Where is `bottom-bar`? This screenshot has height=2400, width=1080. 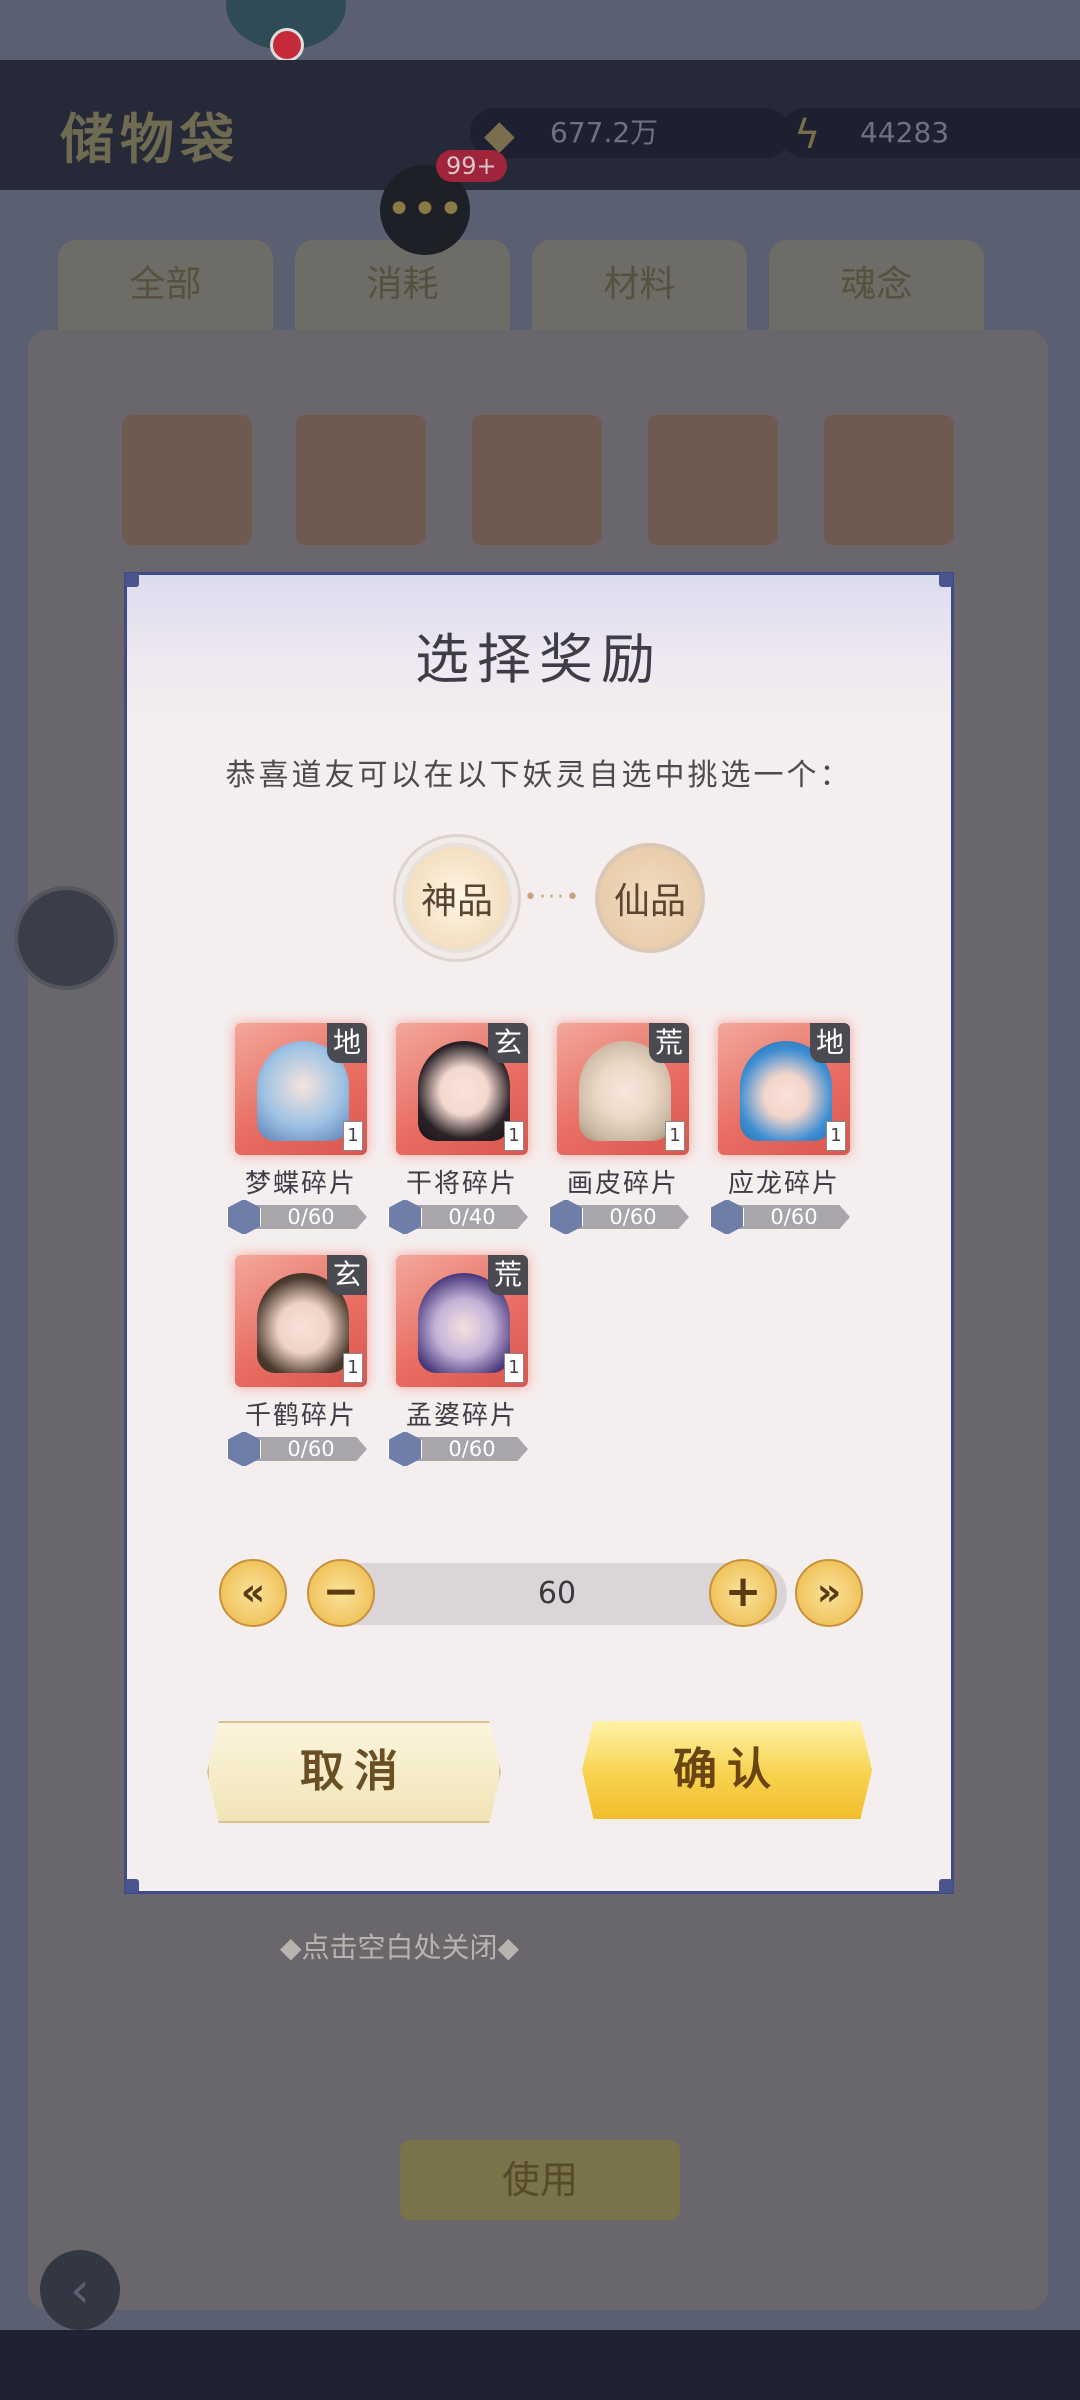
bottom-bar is located at coordinates (540, 2365).